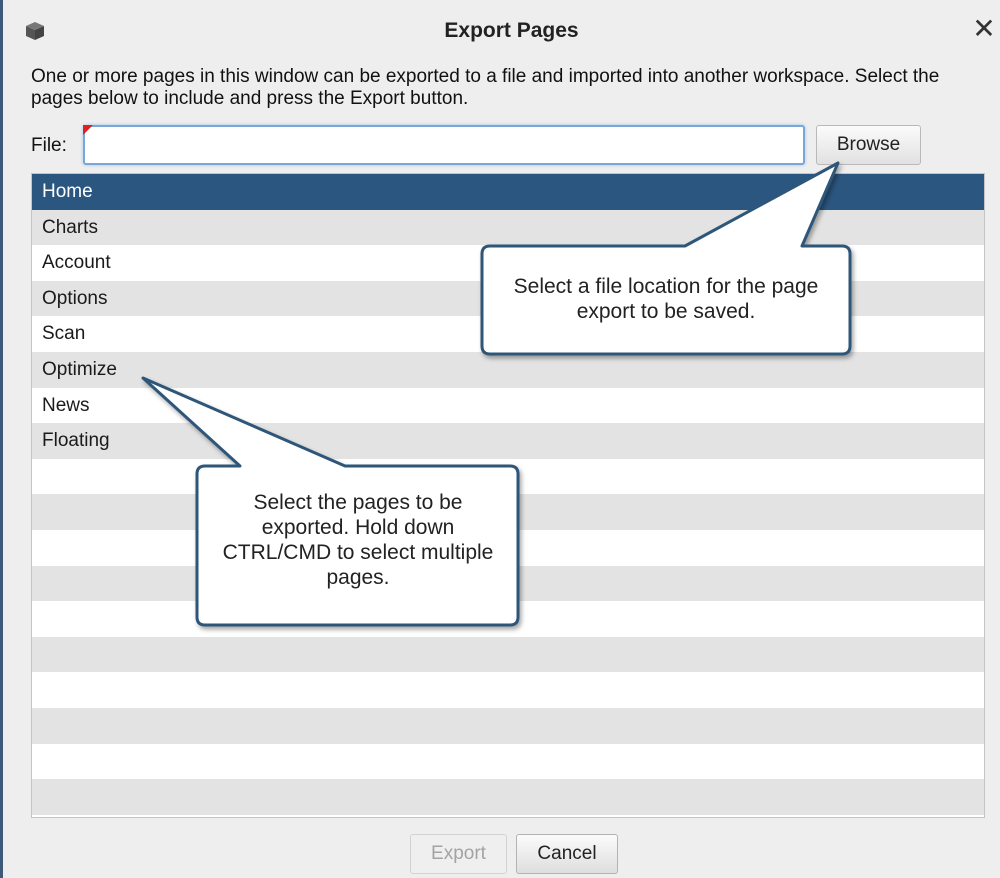 The height and width of the screenshot is (878, 1000). I want to click on list-item-charts: Charts, so click(508, 227).